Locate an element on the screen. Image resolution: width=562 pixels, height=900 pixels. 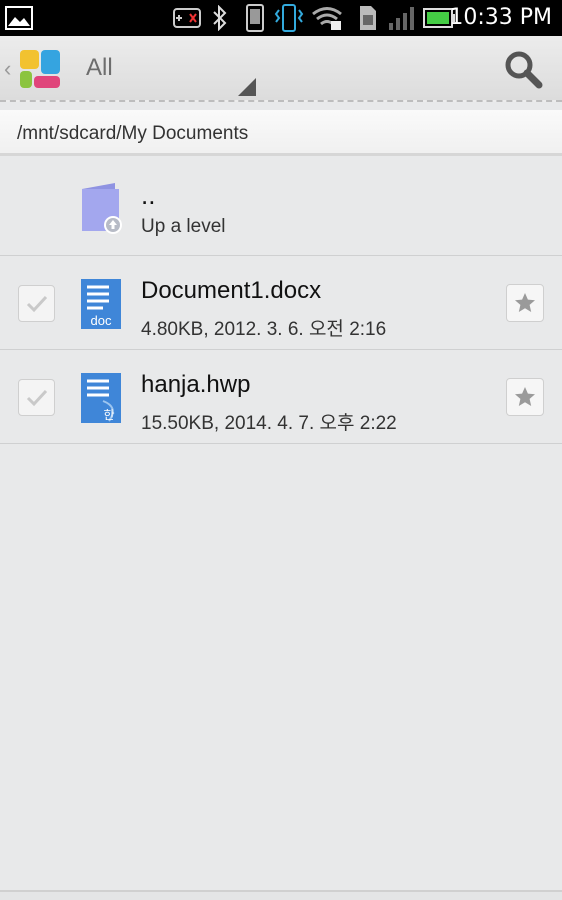
svg-text: doc is located at coordinates (101, 320).